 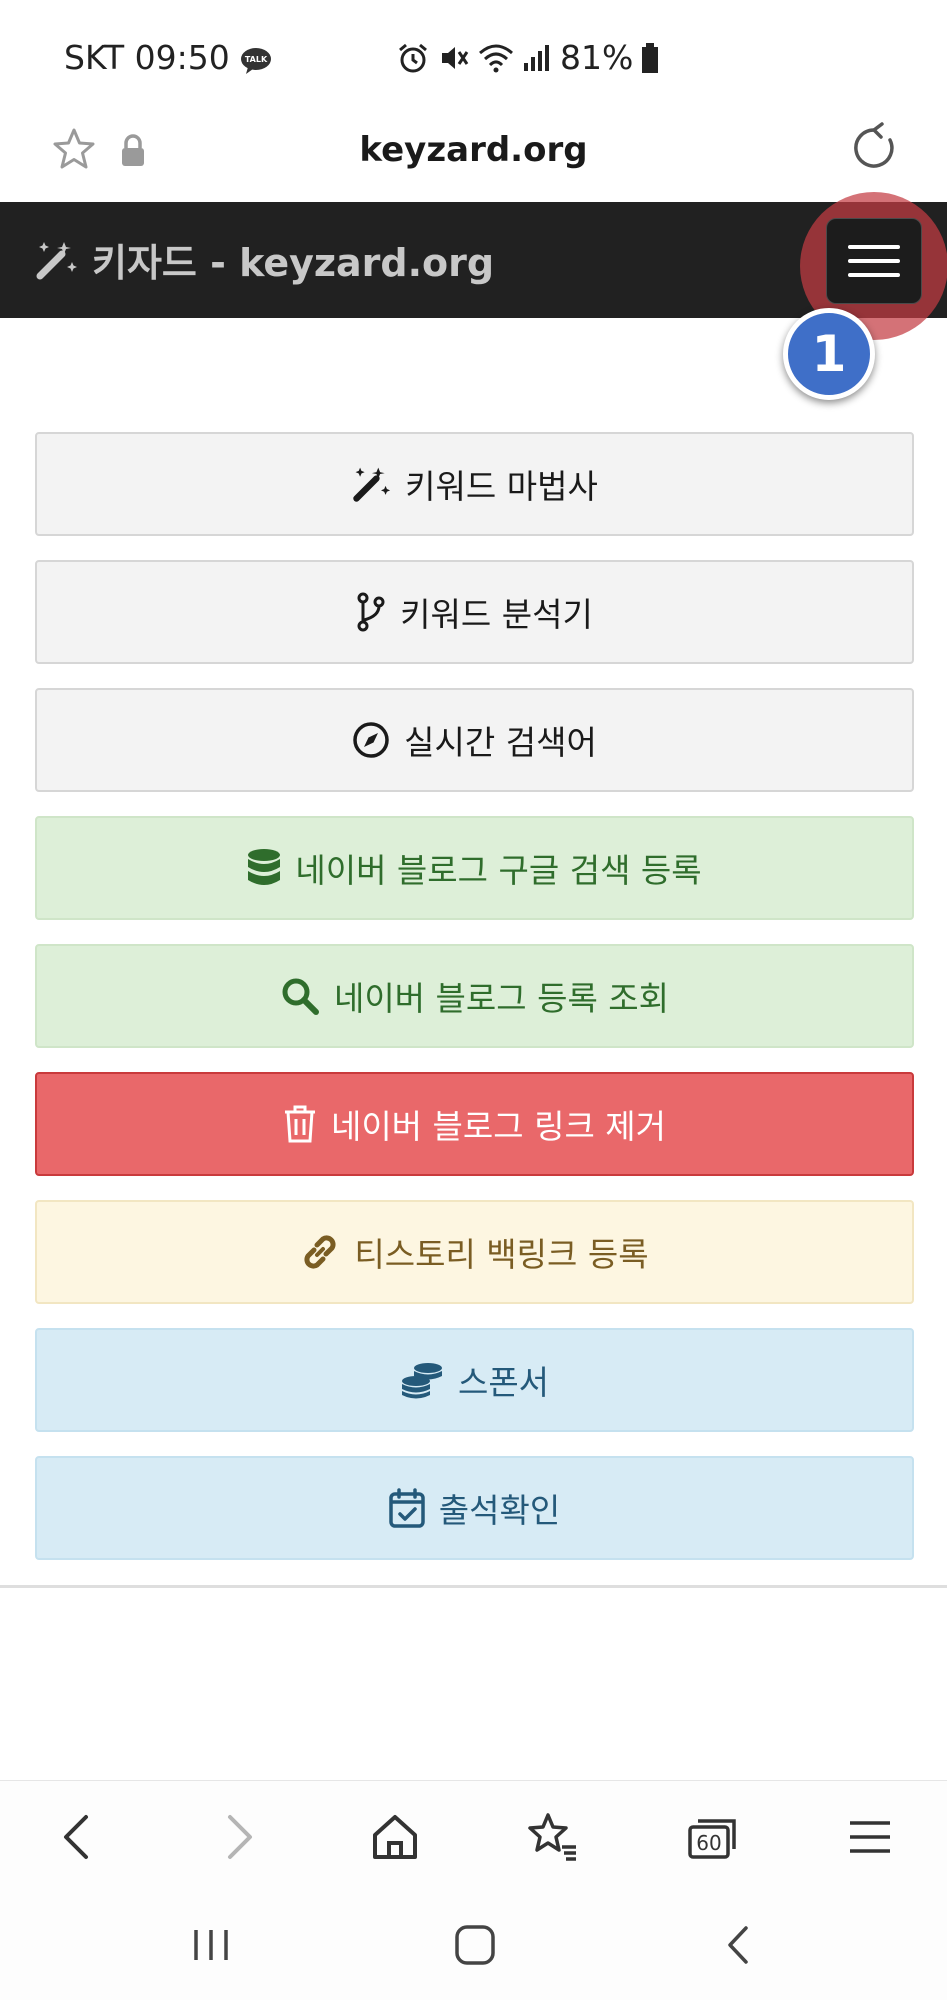 I want to click on step-badge: 1, so click(x=829, y=354).